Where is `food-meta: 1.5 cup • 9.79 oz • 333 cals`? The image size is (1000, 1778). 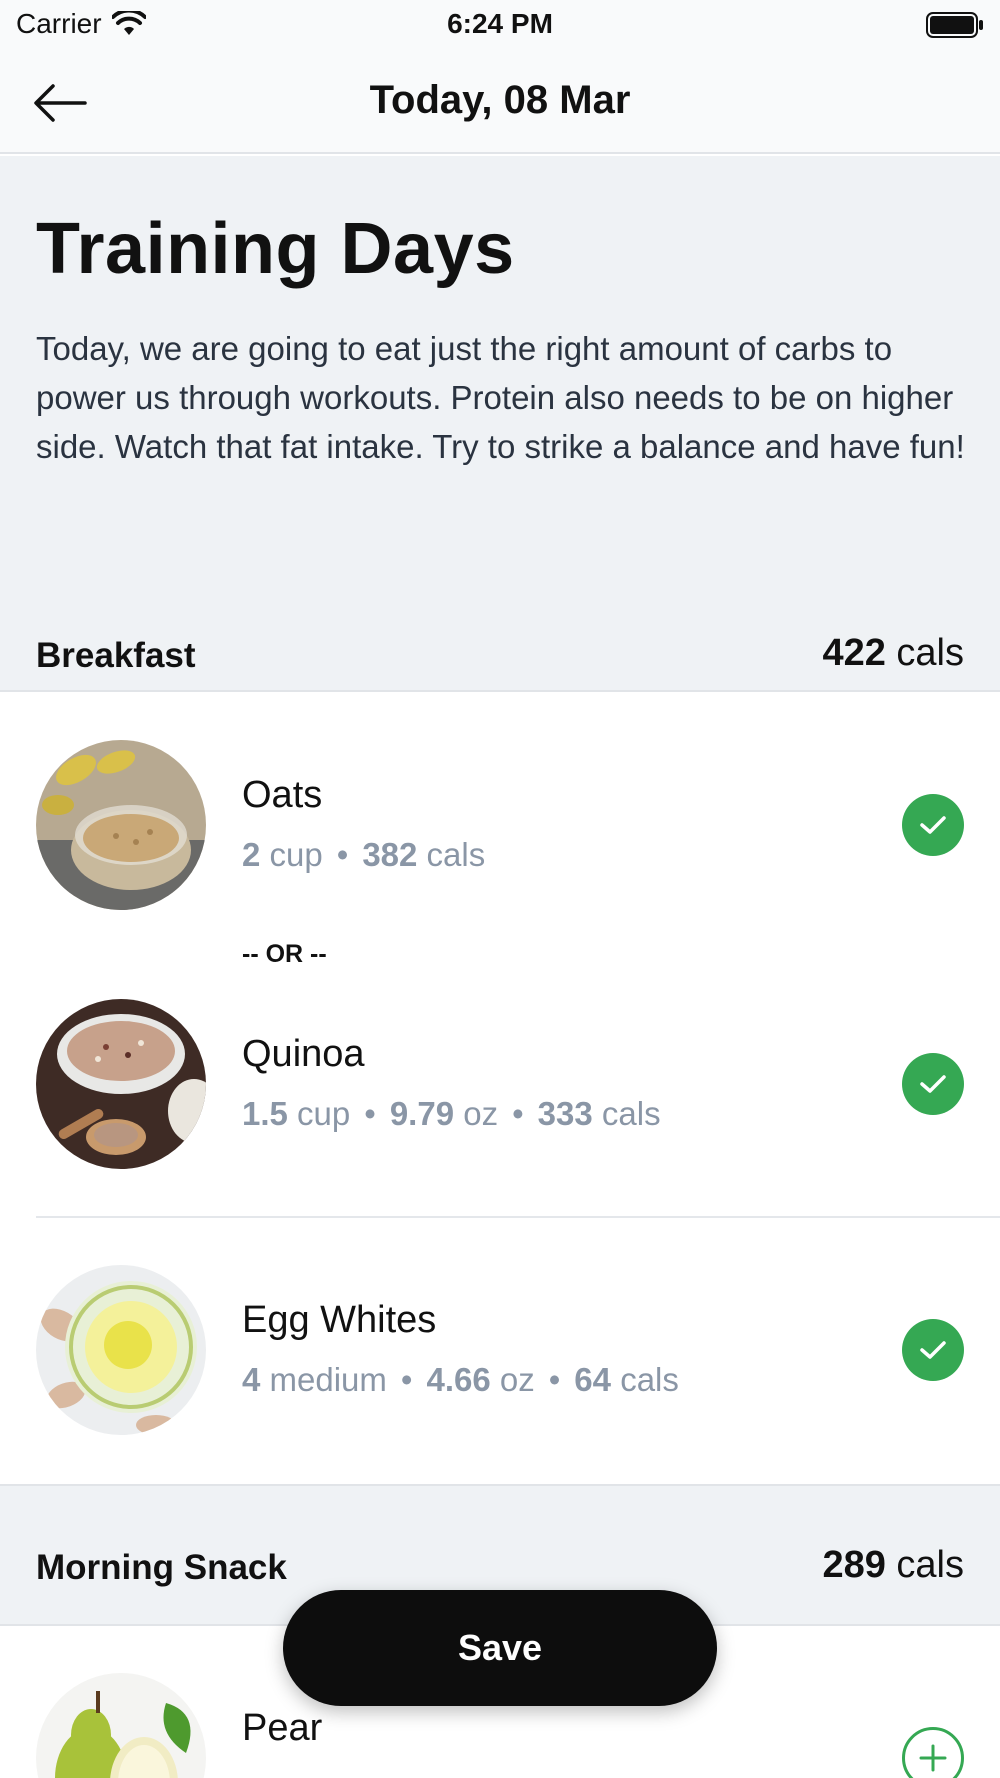
food-meta: 1.5 cup • 9.79 oz • 333 cals is located at coordinates (451, 1113).